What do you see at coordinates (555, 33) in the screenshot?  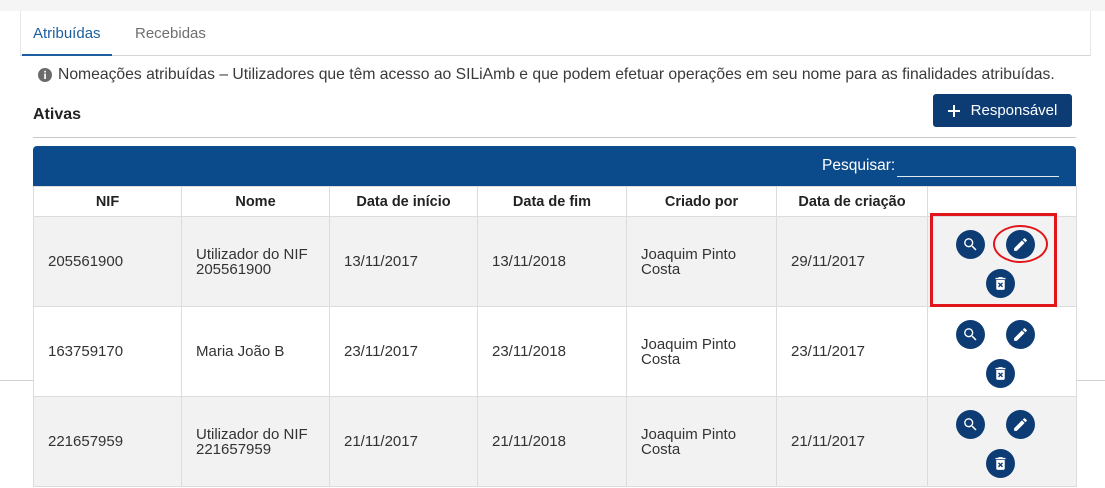 I see `tab-bar: Atribuídas Recebidas` at bounding box center [555, 33].